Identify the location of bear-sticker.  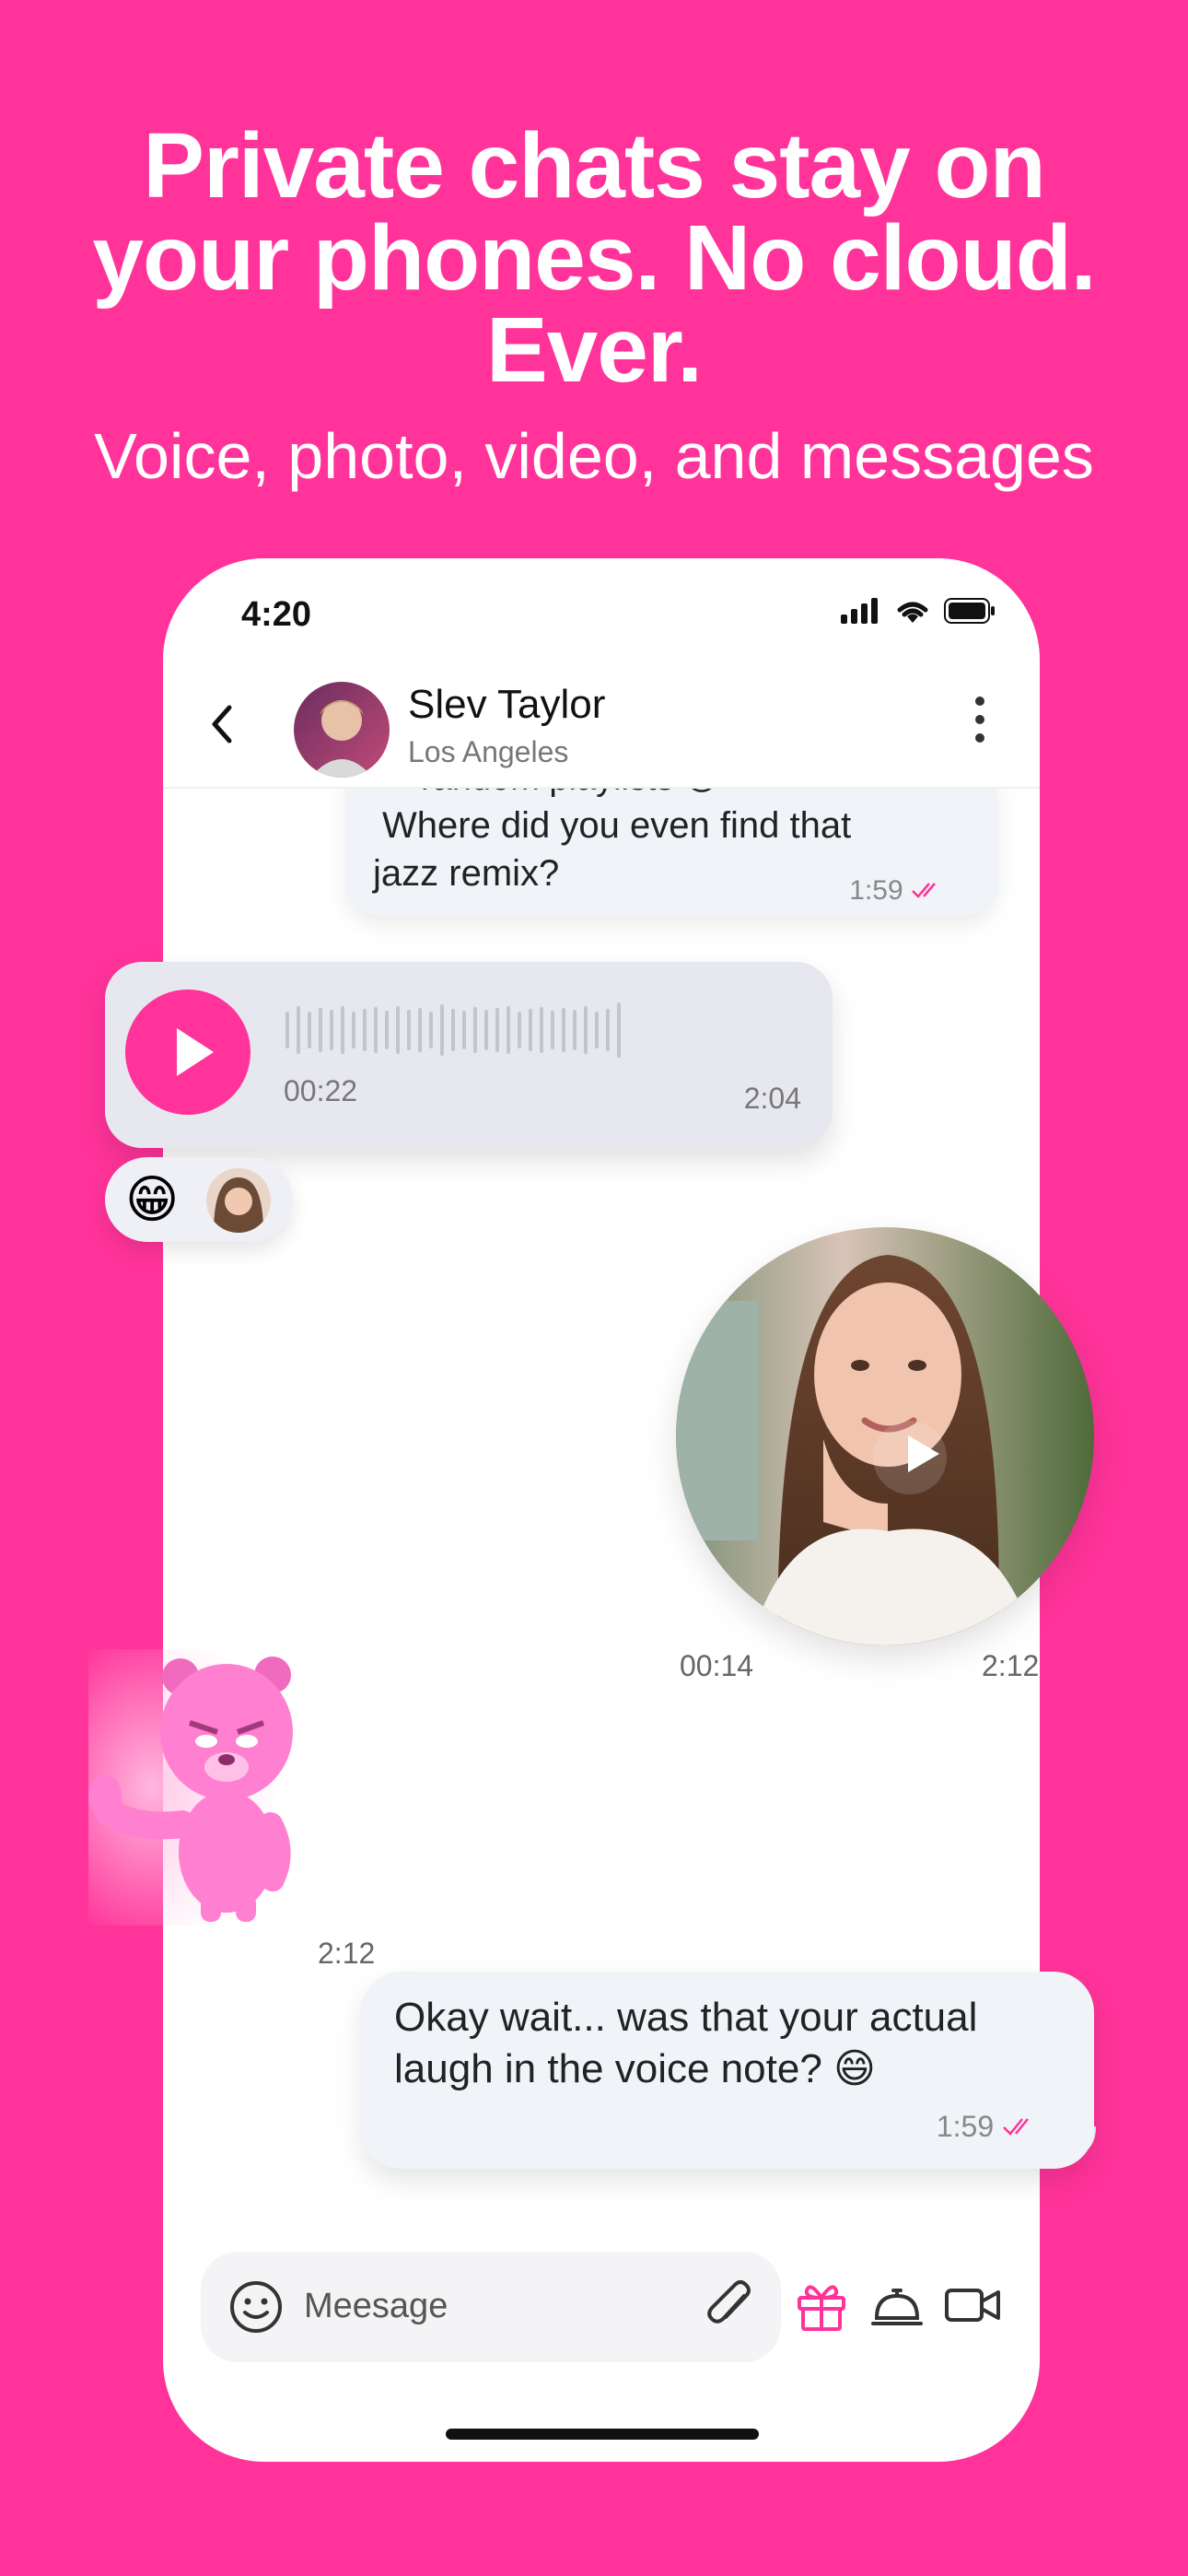
(194, 1787).